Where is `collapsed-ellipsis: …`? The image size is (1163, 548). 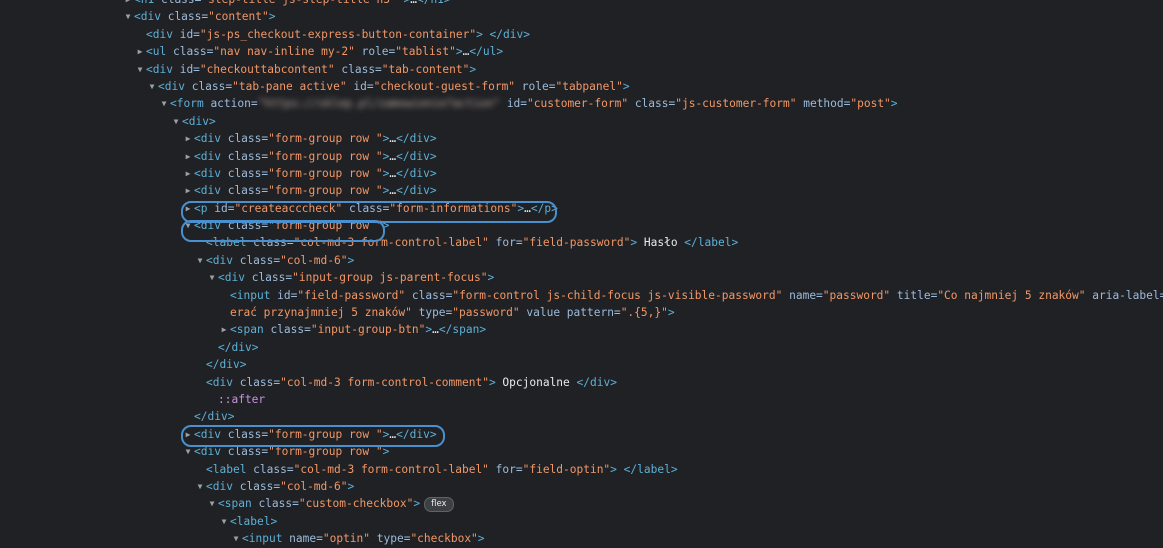
collapsed-ellipsis: … is located at coordinates (413, 3).